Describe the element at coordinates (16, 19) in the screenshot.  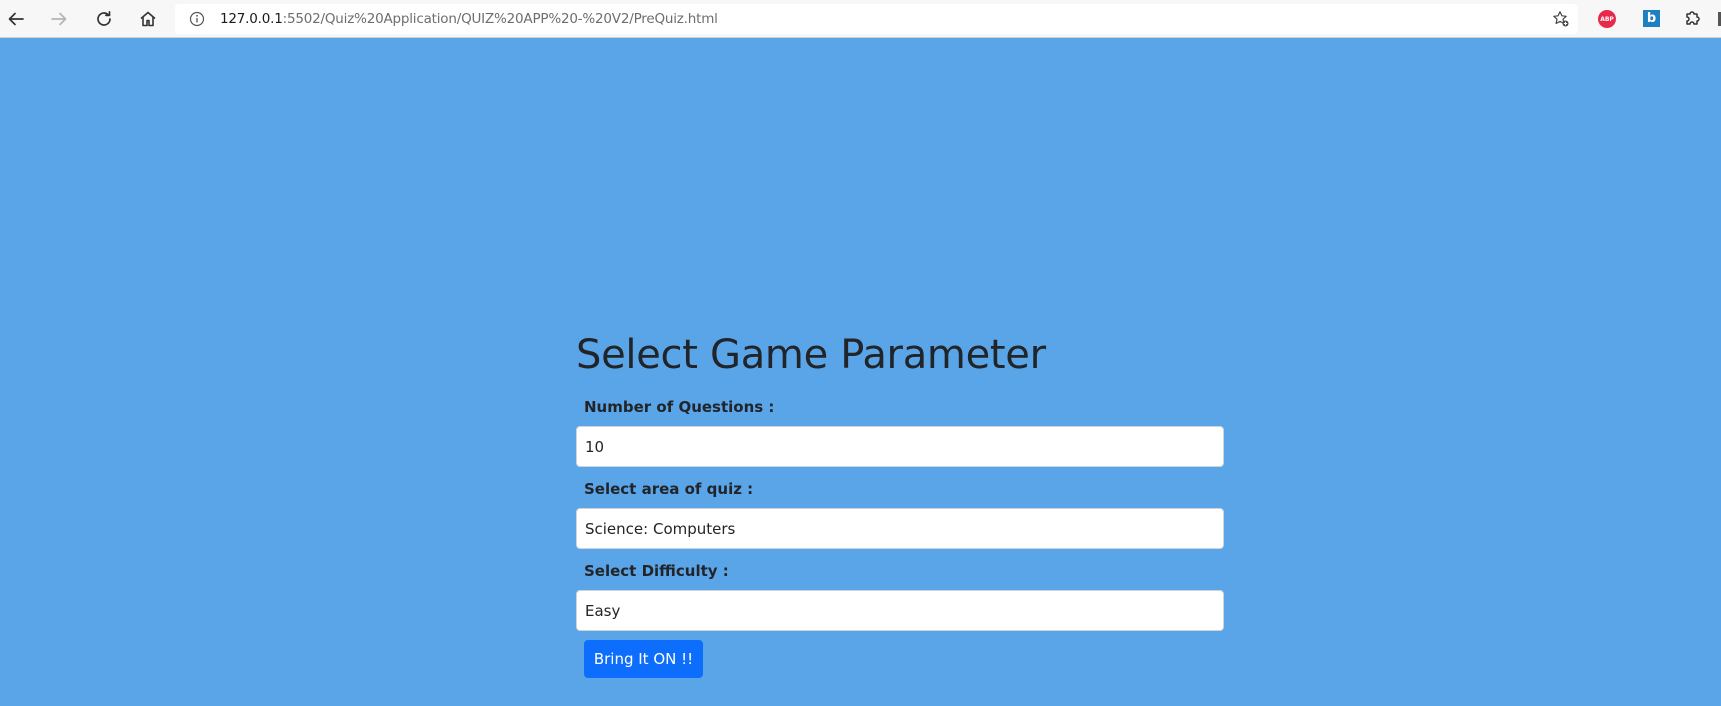
I see `back-icon` at that location.